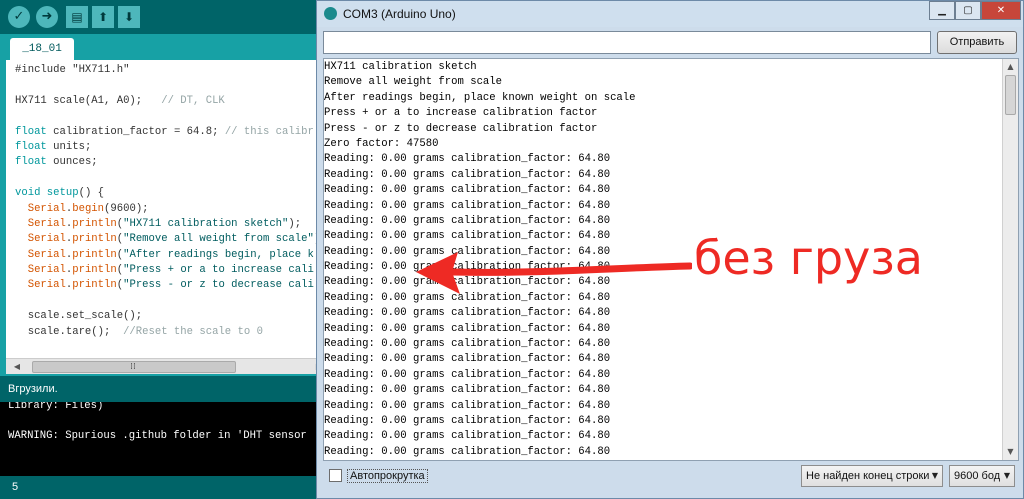 This screenshot has width=1024, height=499. I want to click on code-token: (9600);, so click(126, 208).